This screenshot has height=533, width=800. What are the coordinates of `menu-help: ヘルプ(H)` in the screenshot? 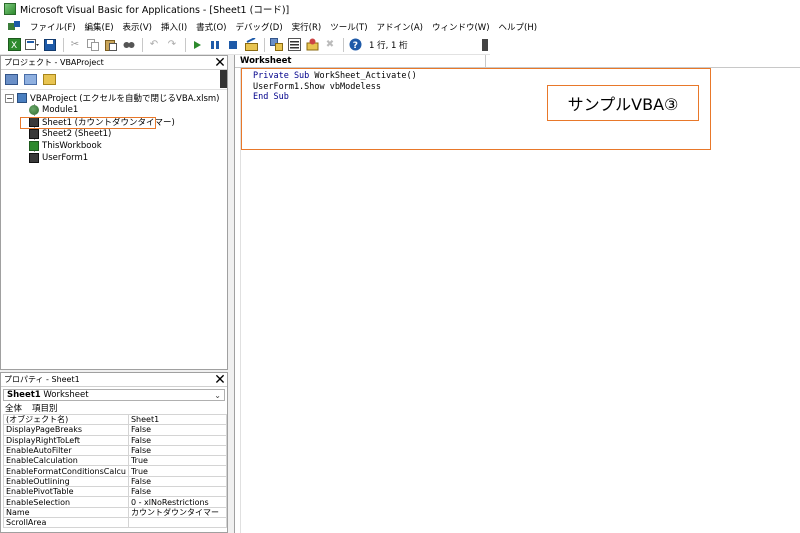 It's located at (518, 27).